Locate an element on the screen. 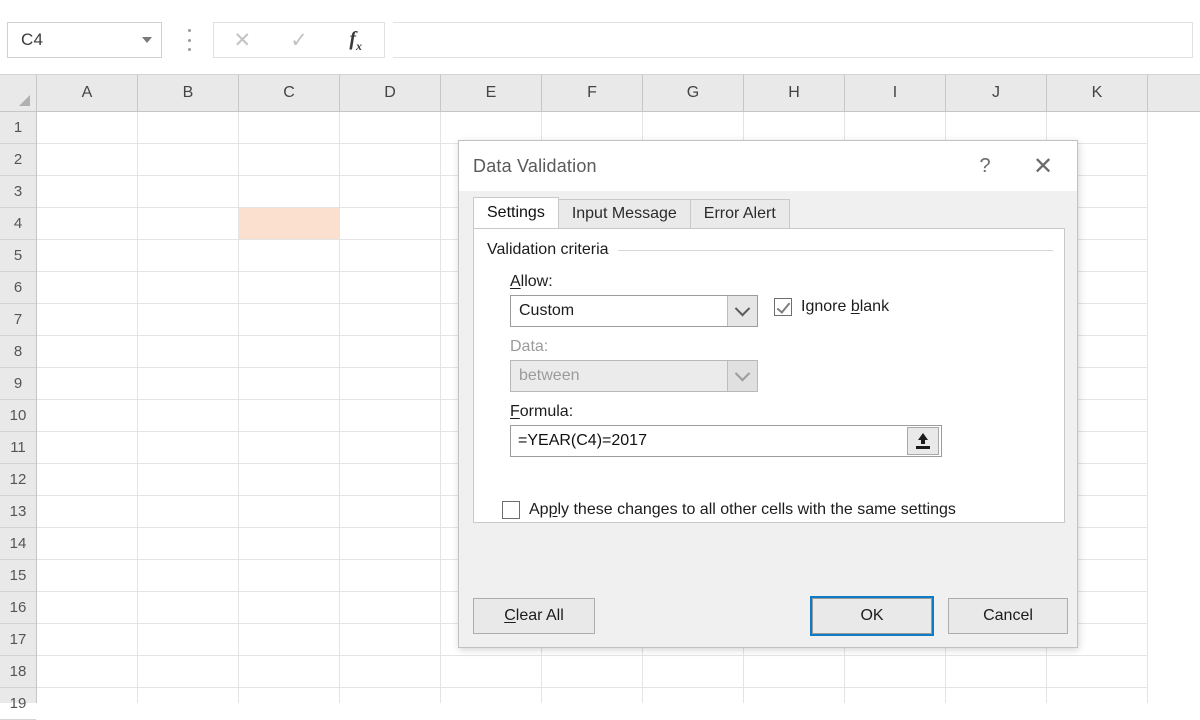 This screenshot has width=1200, height=720. cell-A17 is located at coordinates (87, 640).